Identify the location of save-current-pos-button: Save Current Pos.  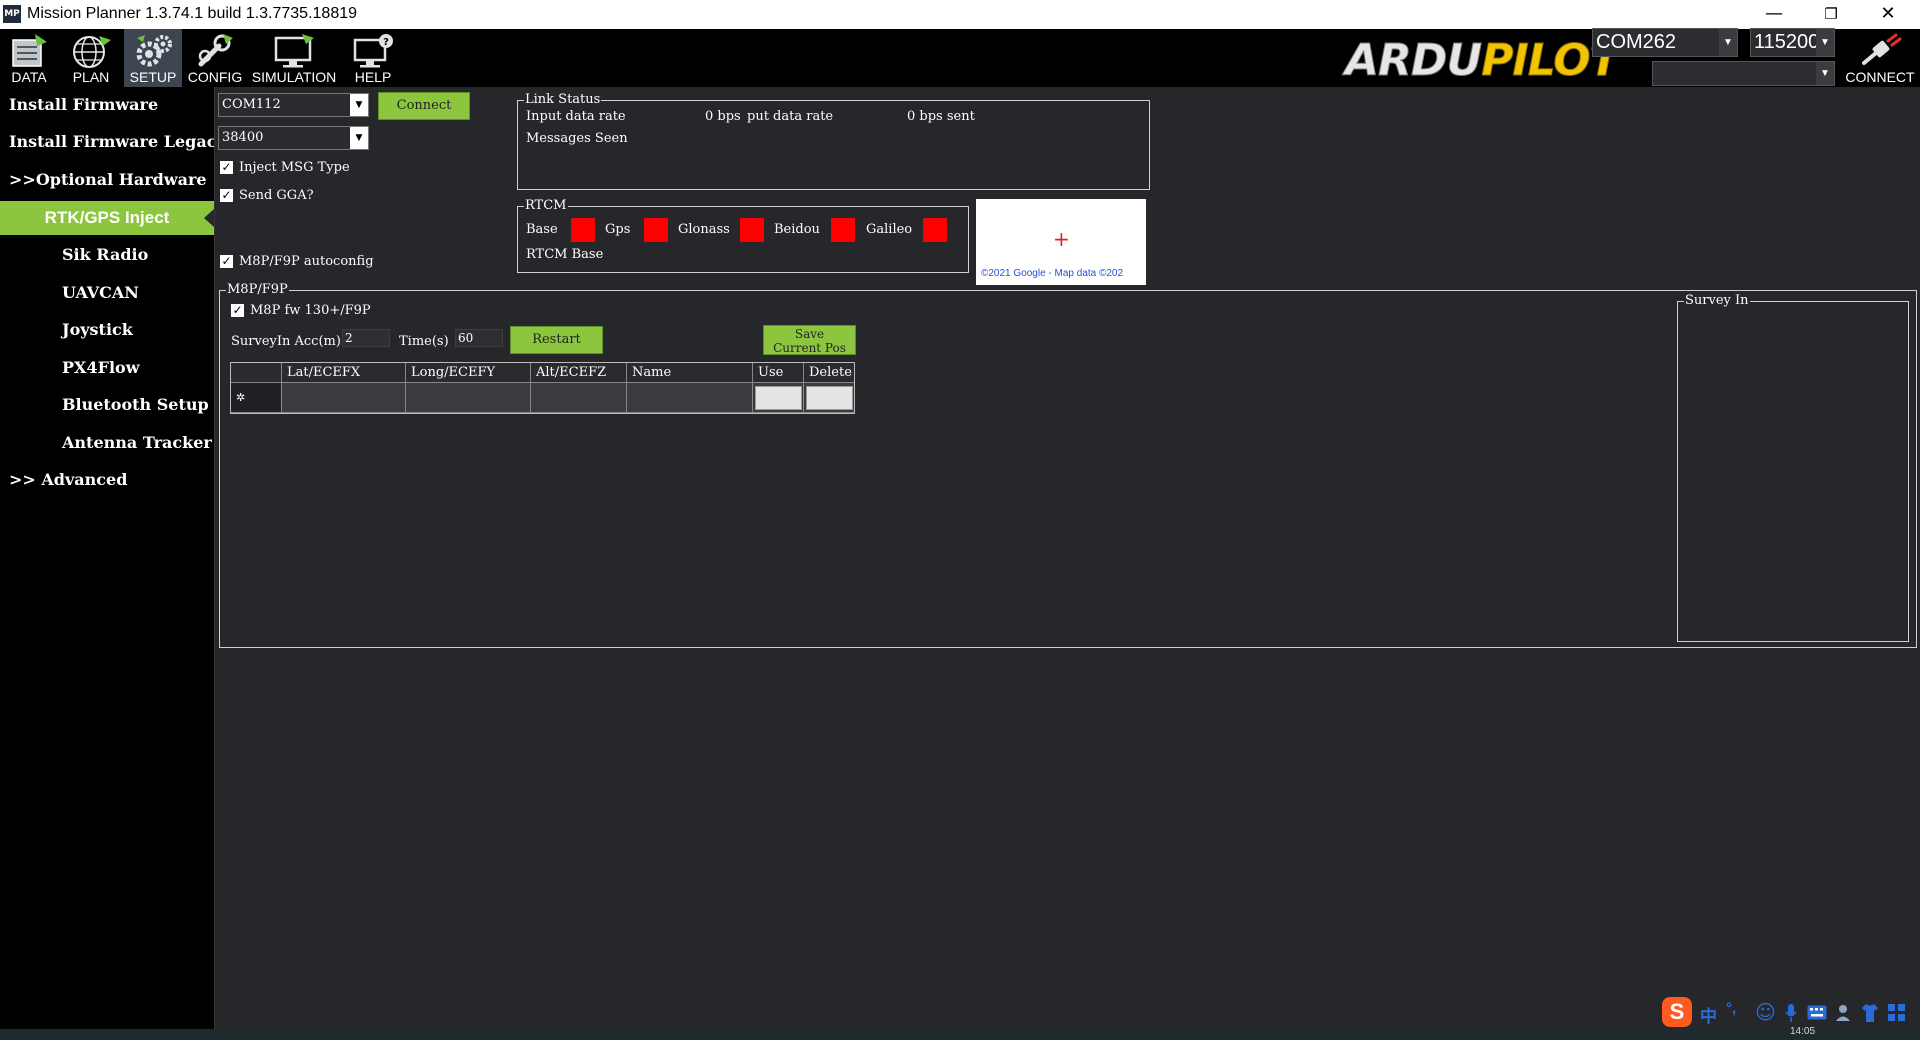
(809, 340).